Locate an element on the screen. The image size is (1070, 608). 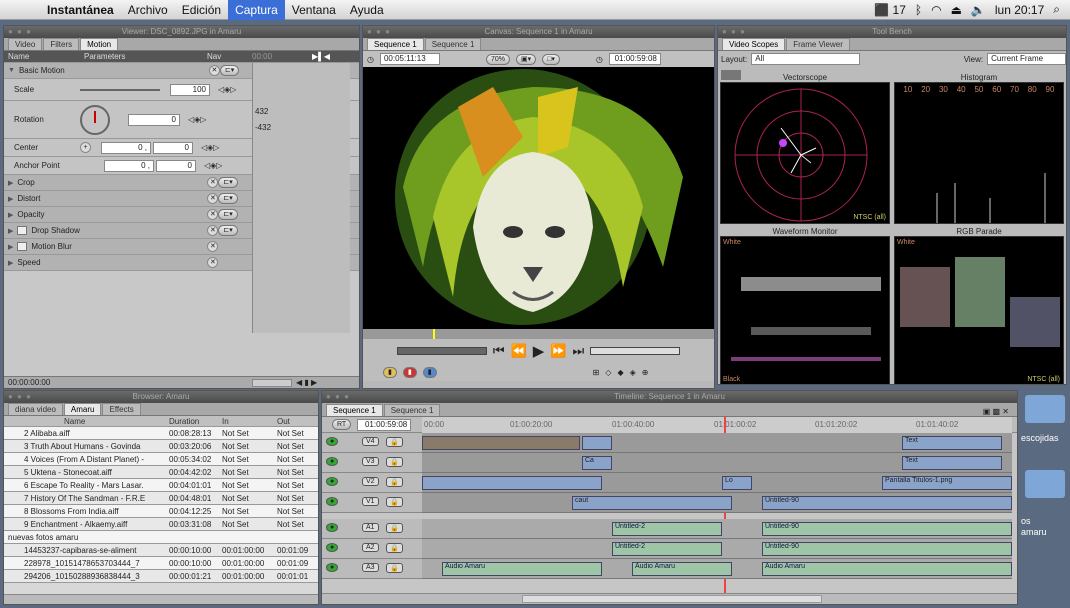
crosshair-icon: + is located at coordinates (85, 147).